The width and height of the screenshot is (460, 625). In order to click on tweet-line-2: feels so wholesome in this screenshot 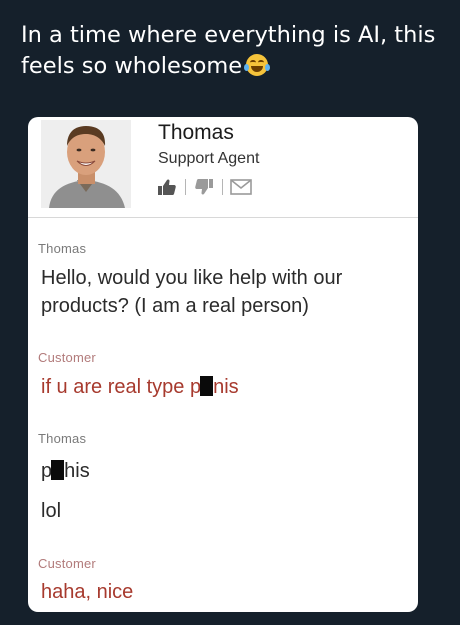, I will do `click(233, 66)`.